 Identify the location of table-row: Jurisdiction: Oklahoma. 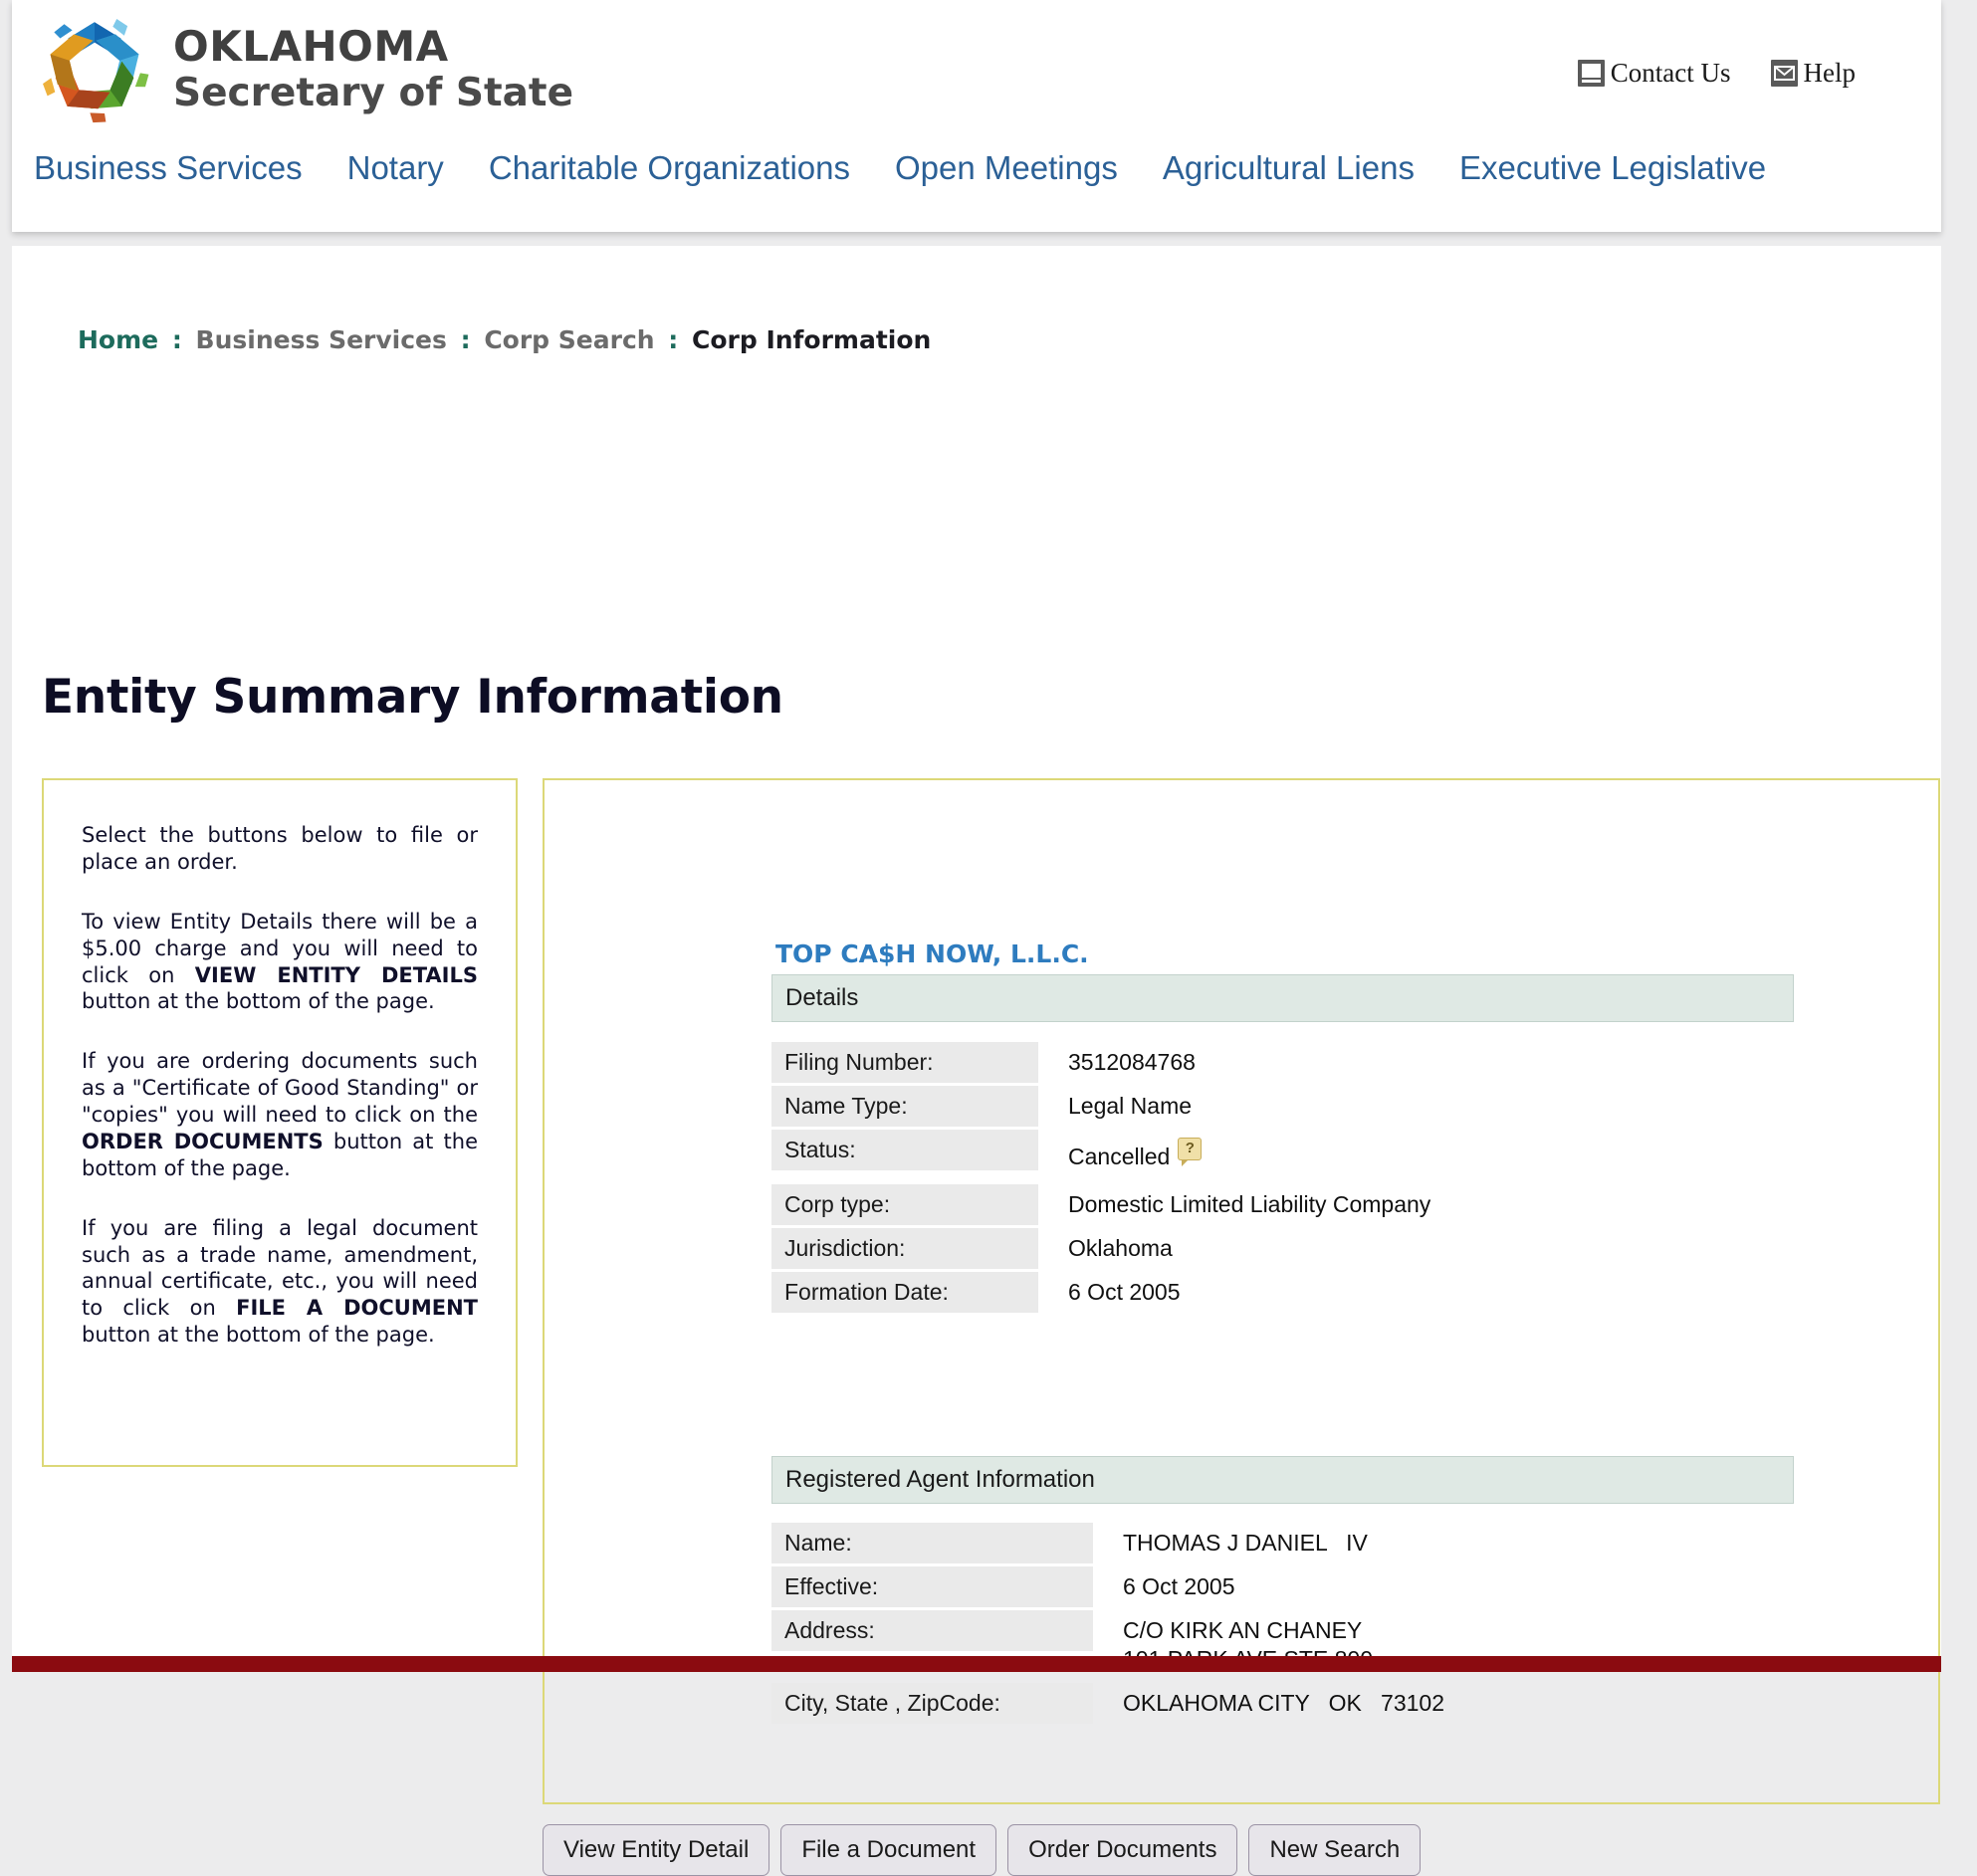
(972, 1248).